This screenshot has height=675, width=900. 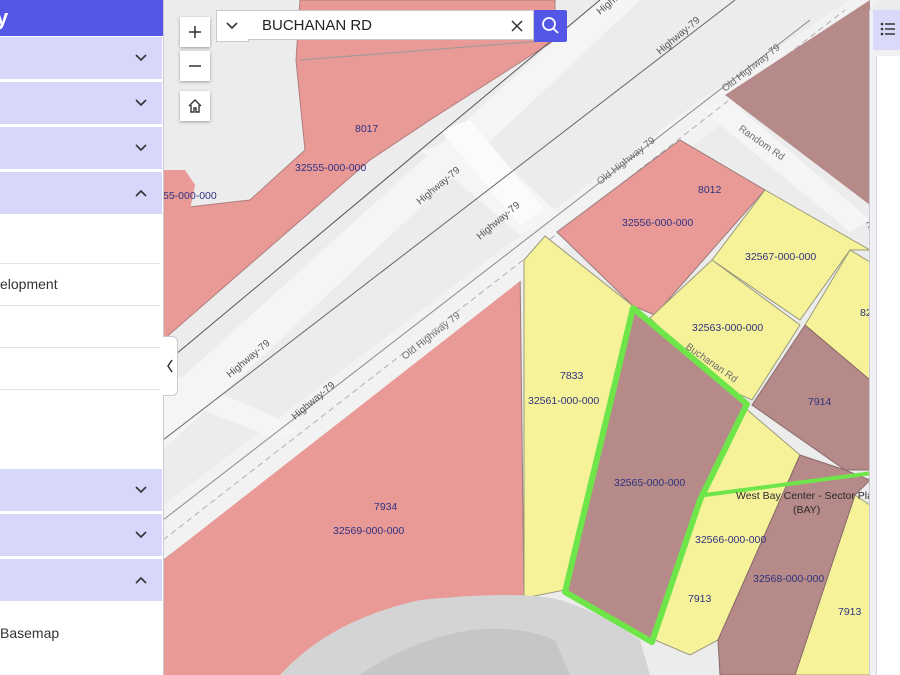 I want to click on zoom-in-button, so click(x=195, y=32).